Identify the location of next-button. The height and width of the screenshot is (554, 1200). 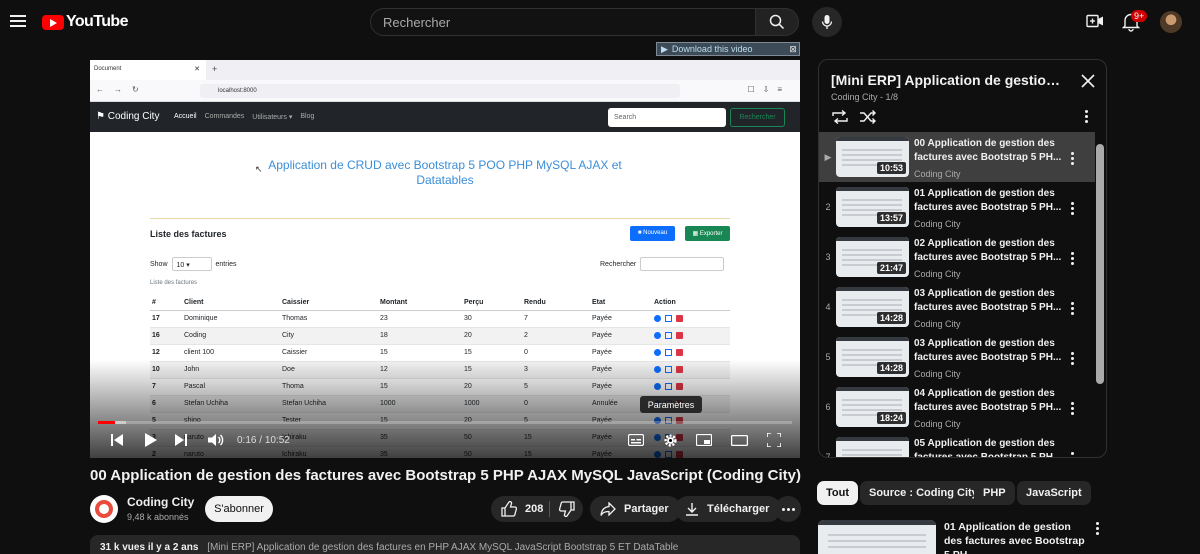
(181, 440).